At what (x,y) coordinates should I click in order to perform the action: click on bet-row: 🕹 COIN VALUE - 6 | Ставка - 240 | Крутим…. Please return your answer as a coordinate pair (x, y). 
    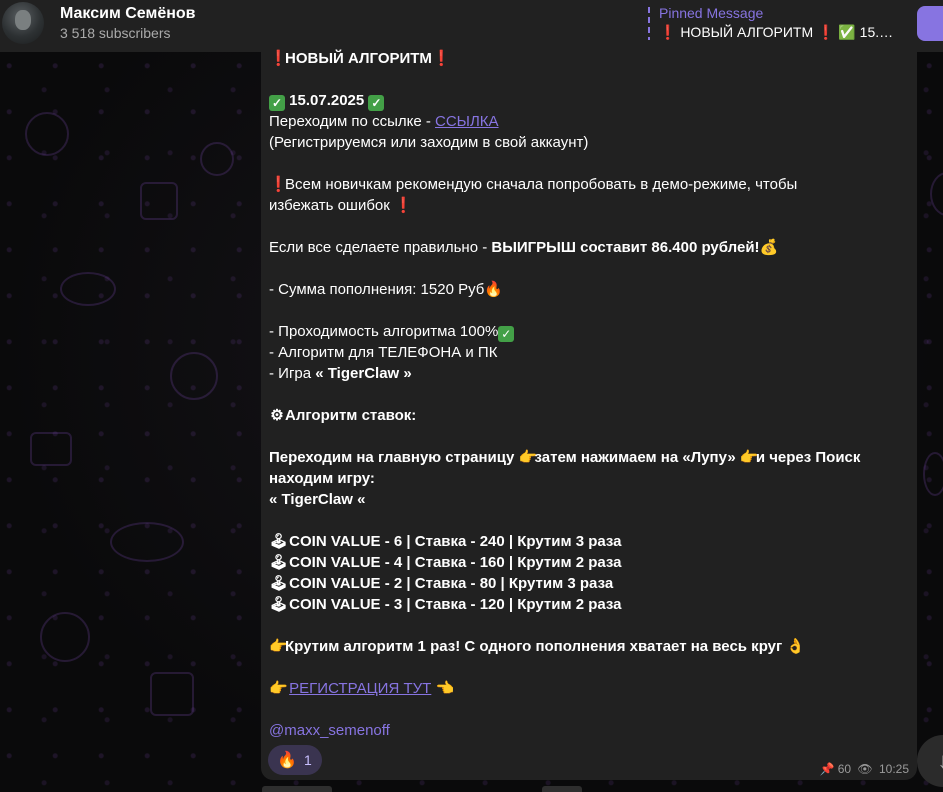
    Looking at the image, I should click on (589, 541).